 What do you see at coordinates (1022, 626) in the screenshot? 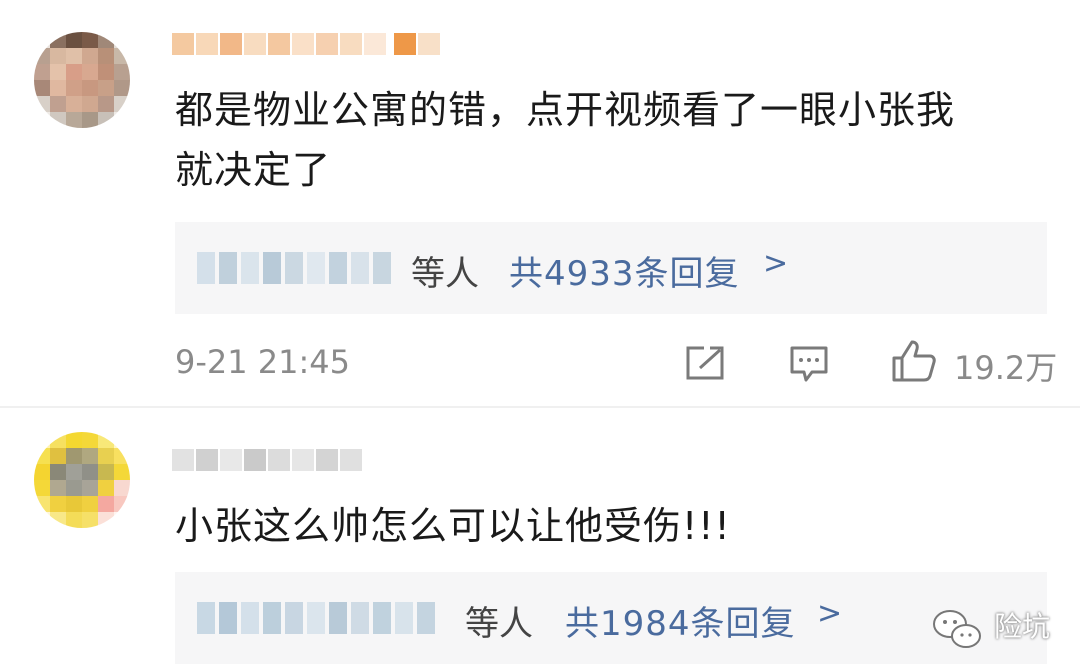
I see `watermark-text: 险坑` at bounding box center [1022, 626].